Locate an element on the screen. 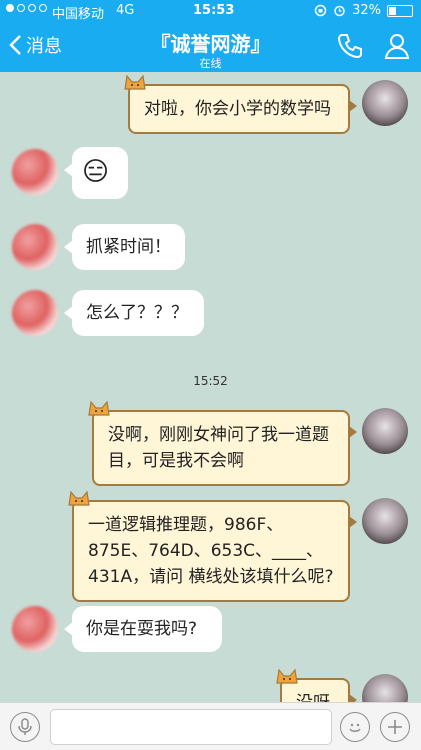 This screenshot has height=750, width=421. status-time: 15:53 is located at coordinates (214, 10).